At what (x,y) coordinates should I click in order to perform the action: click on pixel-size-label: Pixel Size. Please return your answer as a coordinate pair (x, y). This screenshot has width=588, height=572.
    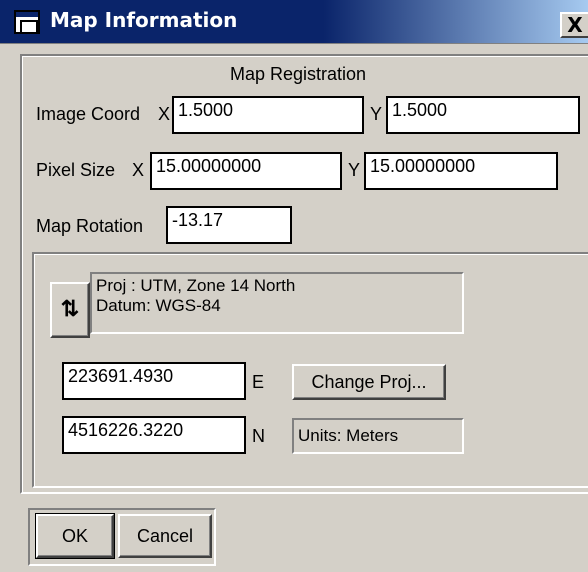
    Looking at the image, I should click on (76, 170).